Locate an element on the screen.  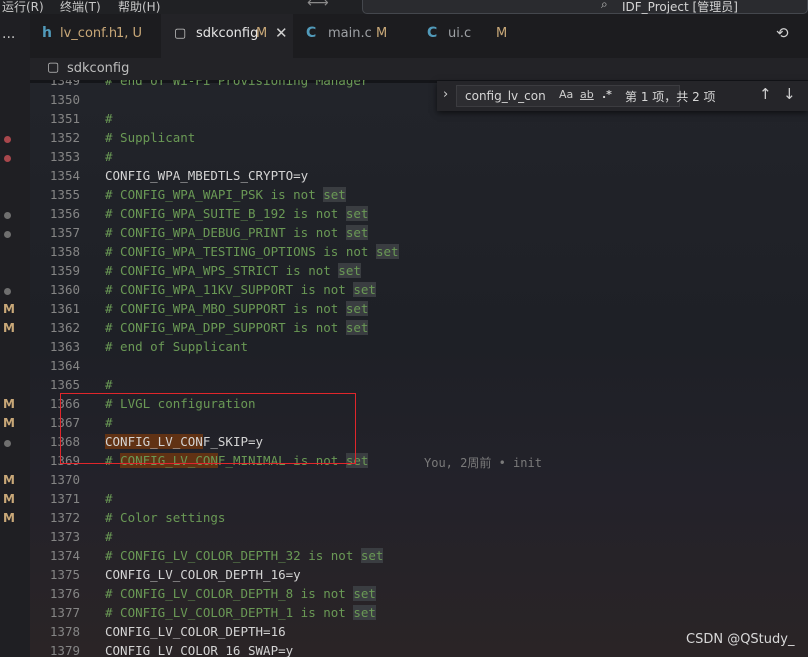
code-text: # end of Supplicant is located at coordinates (176, 346).